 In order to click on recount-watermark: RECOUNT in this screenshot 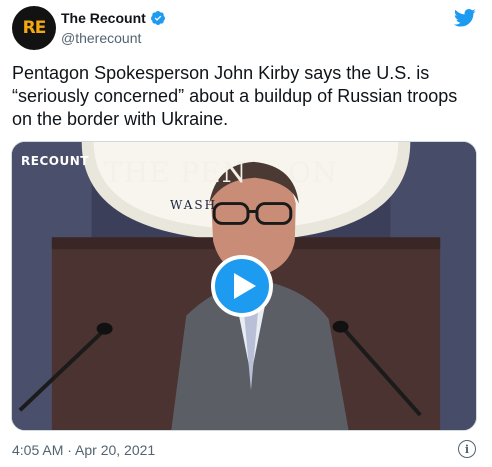, I will do `click(55, 161)`.